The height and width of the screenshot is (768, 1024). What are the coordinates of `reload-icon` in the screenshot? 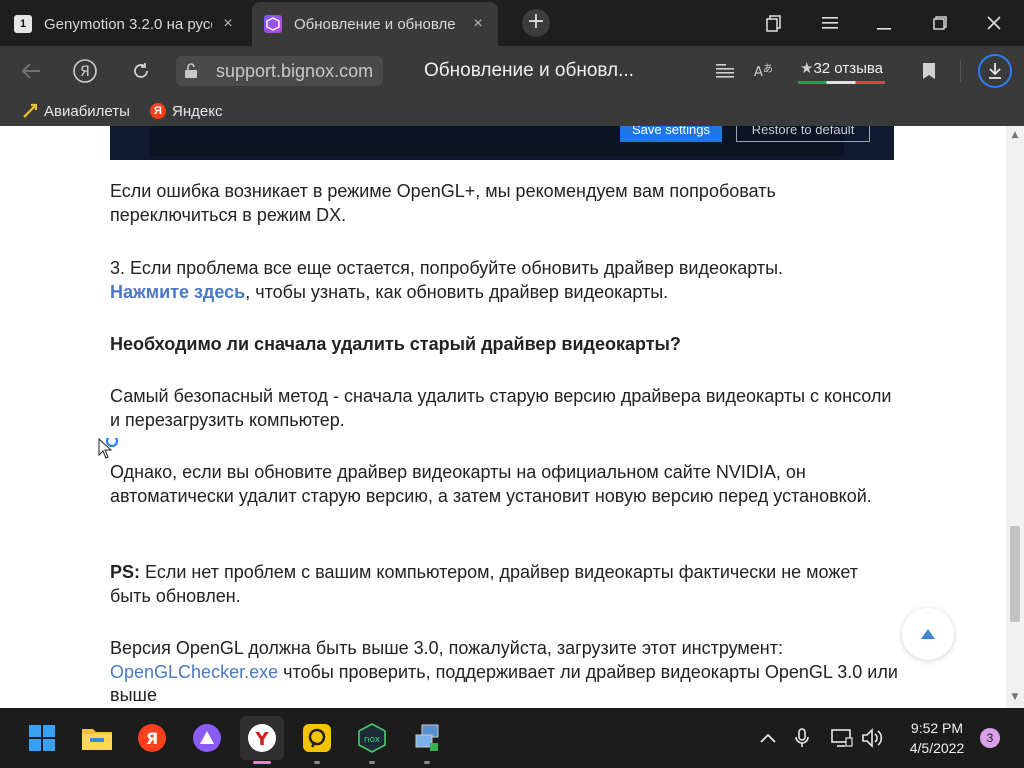 It's located at (141, 71).